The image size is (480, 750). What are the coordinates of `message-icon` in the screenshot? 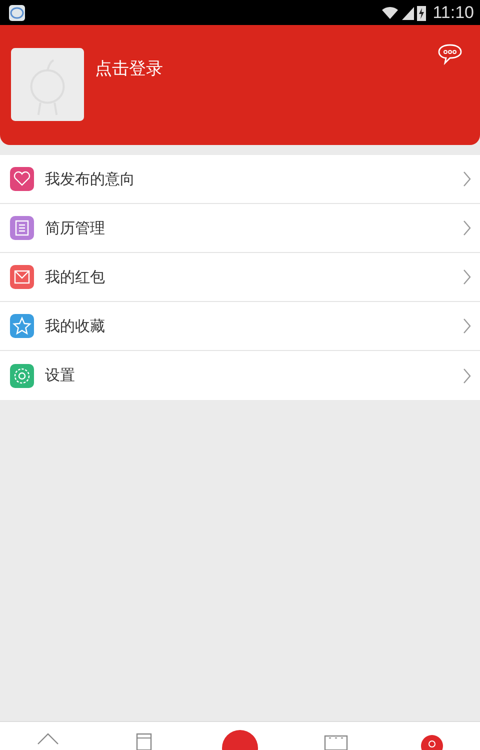 It's located at (450, 54).